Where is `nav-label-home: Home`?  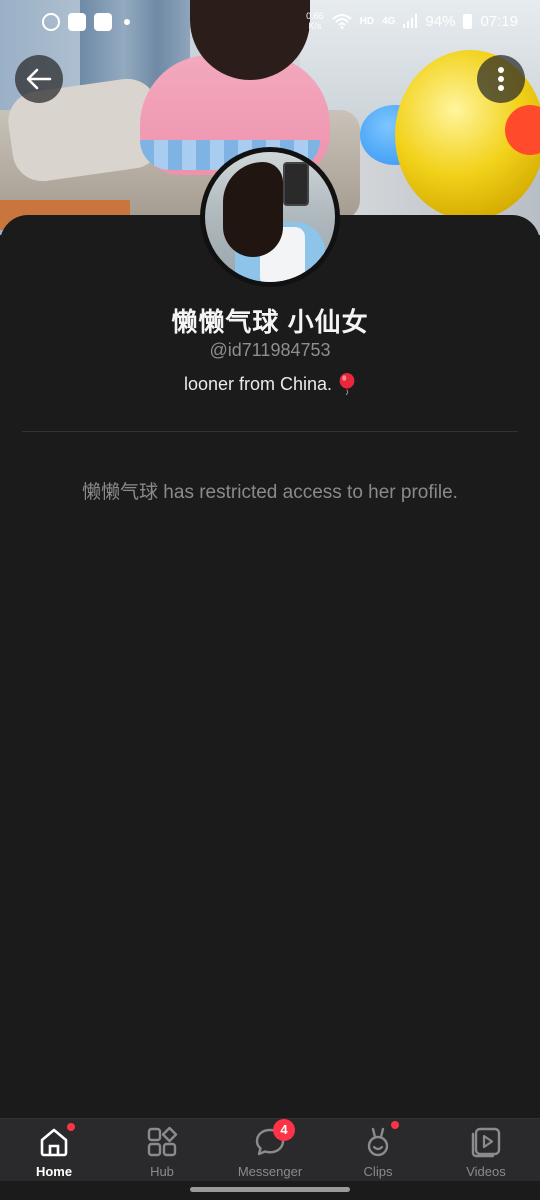
nav-label-home: Home is located at coordinates (54, 1171).